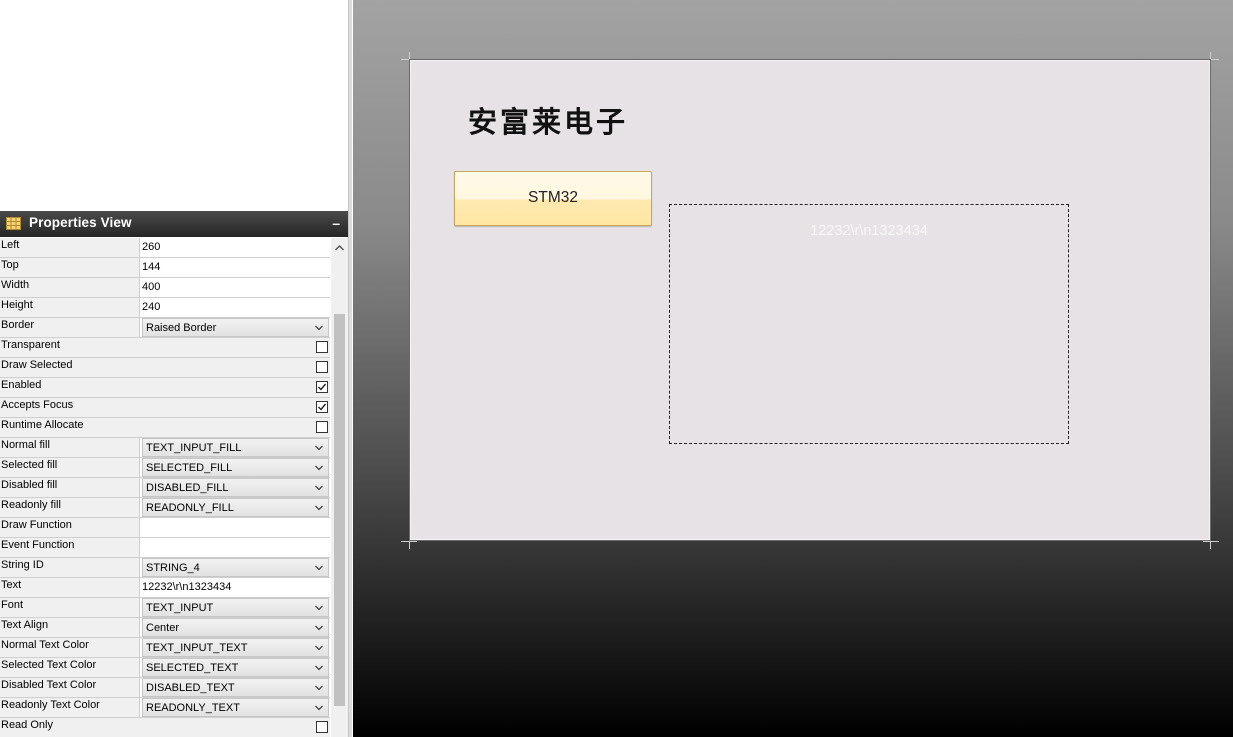 The height and width of the screenshot is (737, 1233). What do you see at coordinates (235, 307) in the screenshot?
I see `property-value-input: 240` at bounding box center [235, 307].